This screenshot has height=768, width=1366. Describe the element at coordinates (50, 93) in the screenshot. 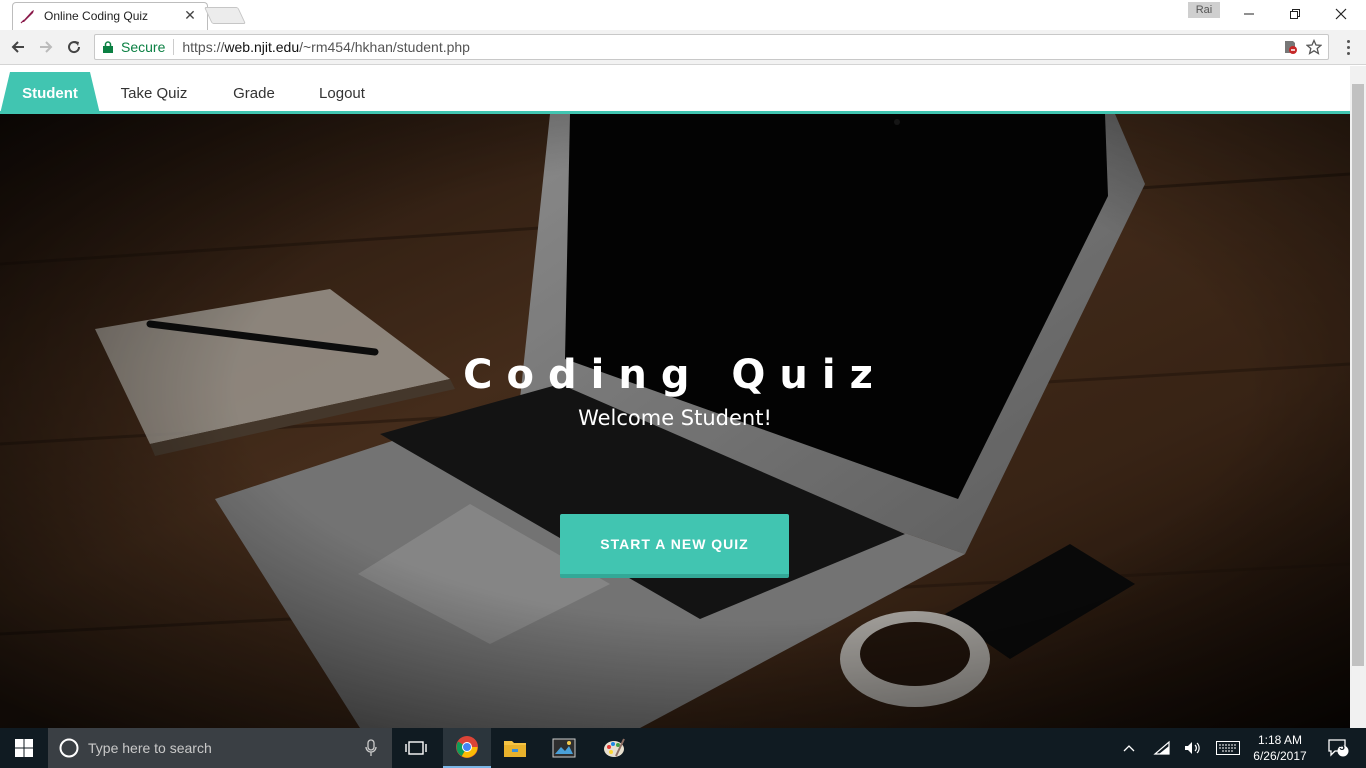

I see `nav-student: Student` at that location.